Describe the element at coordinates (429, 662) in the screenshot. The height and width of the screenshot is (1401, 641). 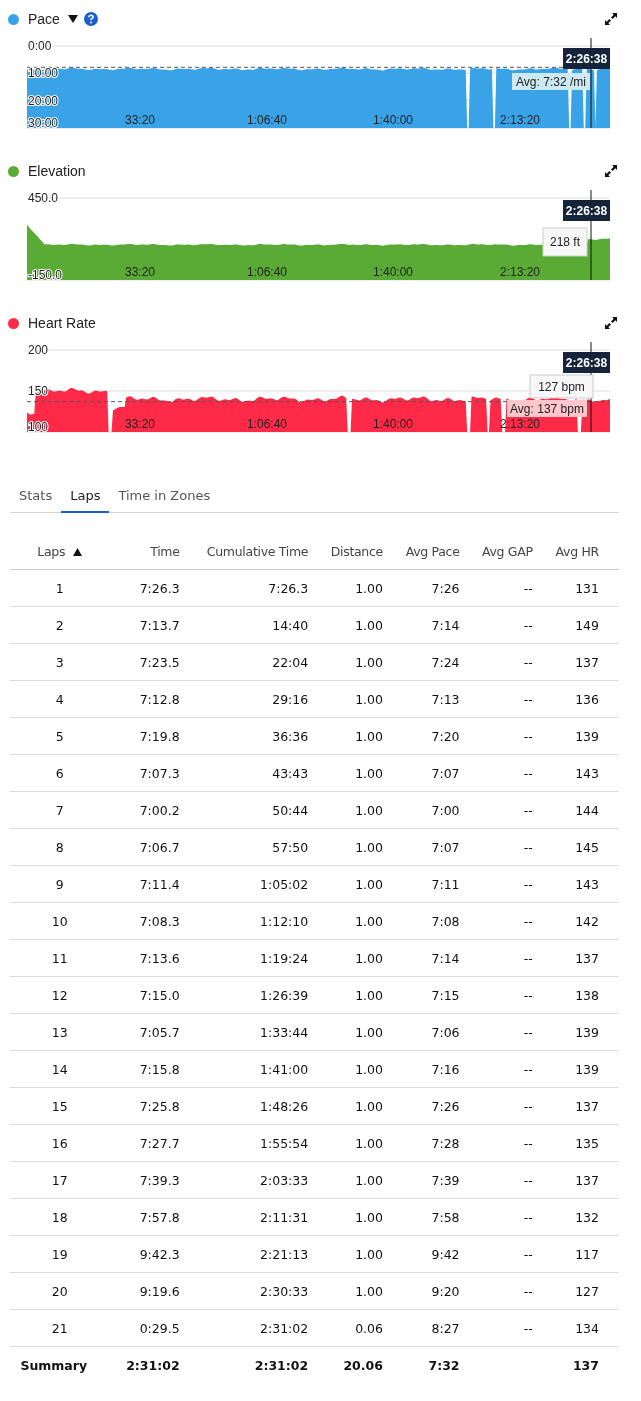
I see `table-cell: 7:24` at that location.